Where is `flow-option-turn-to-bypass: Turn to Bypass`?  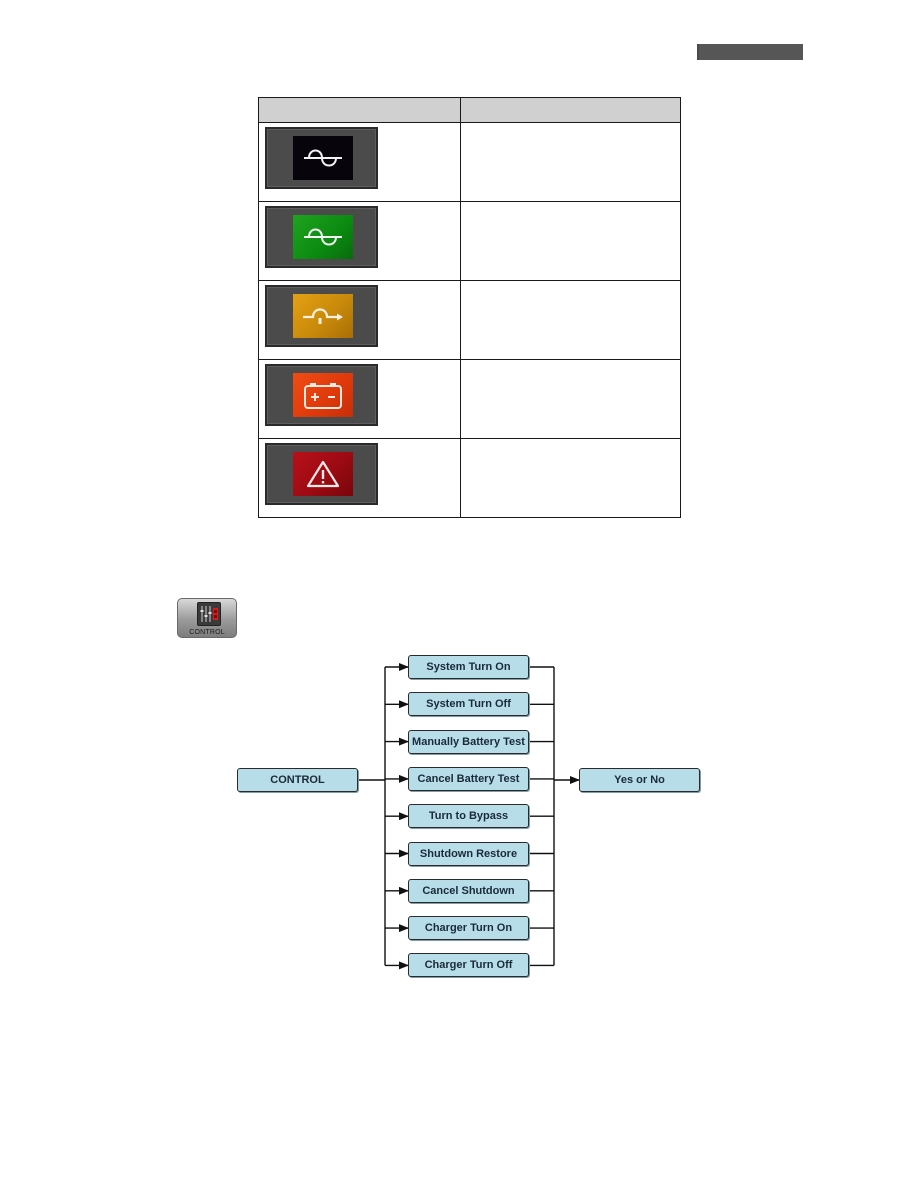
flow-option-turn-to-bypass: Turn to Bypass is located at coordinates (468, 816).